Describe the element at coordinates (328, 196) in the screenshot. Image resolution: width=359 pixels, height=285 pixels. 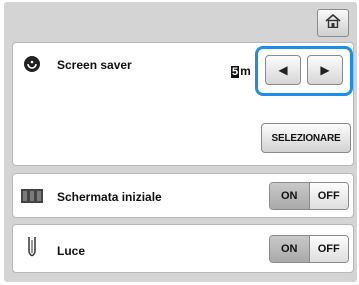
I see `startup-screen-off-button: OFF` at that location.